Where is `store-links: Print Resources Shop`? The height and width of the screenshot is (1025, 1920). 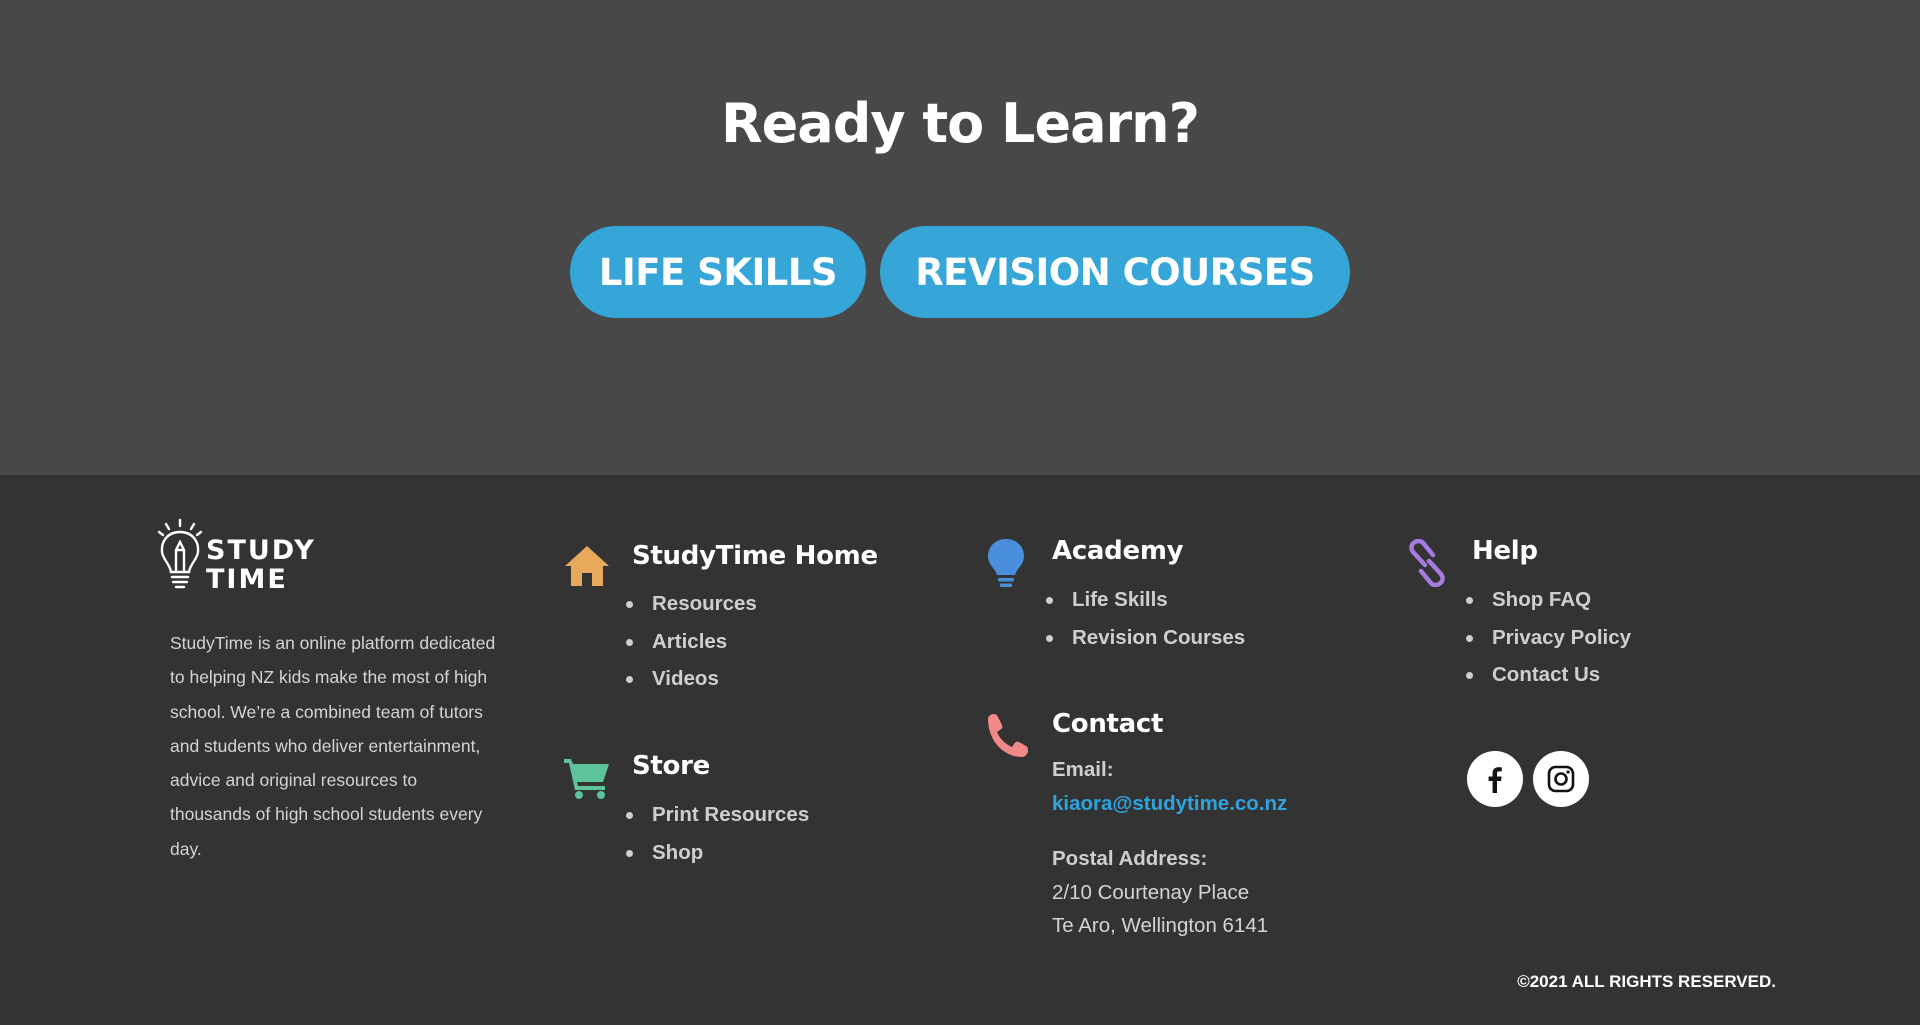
store-links: Print Resources Shop is located at coordinates (717, 833).